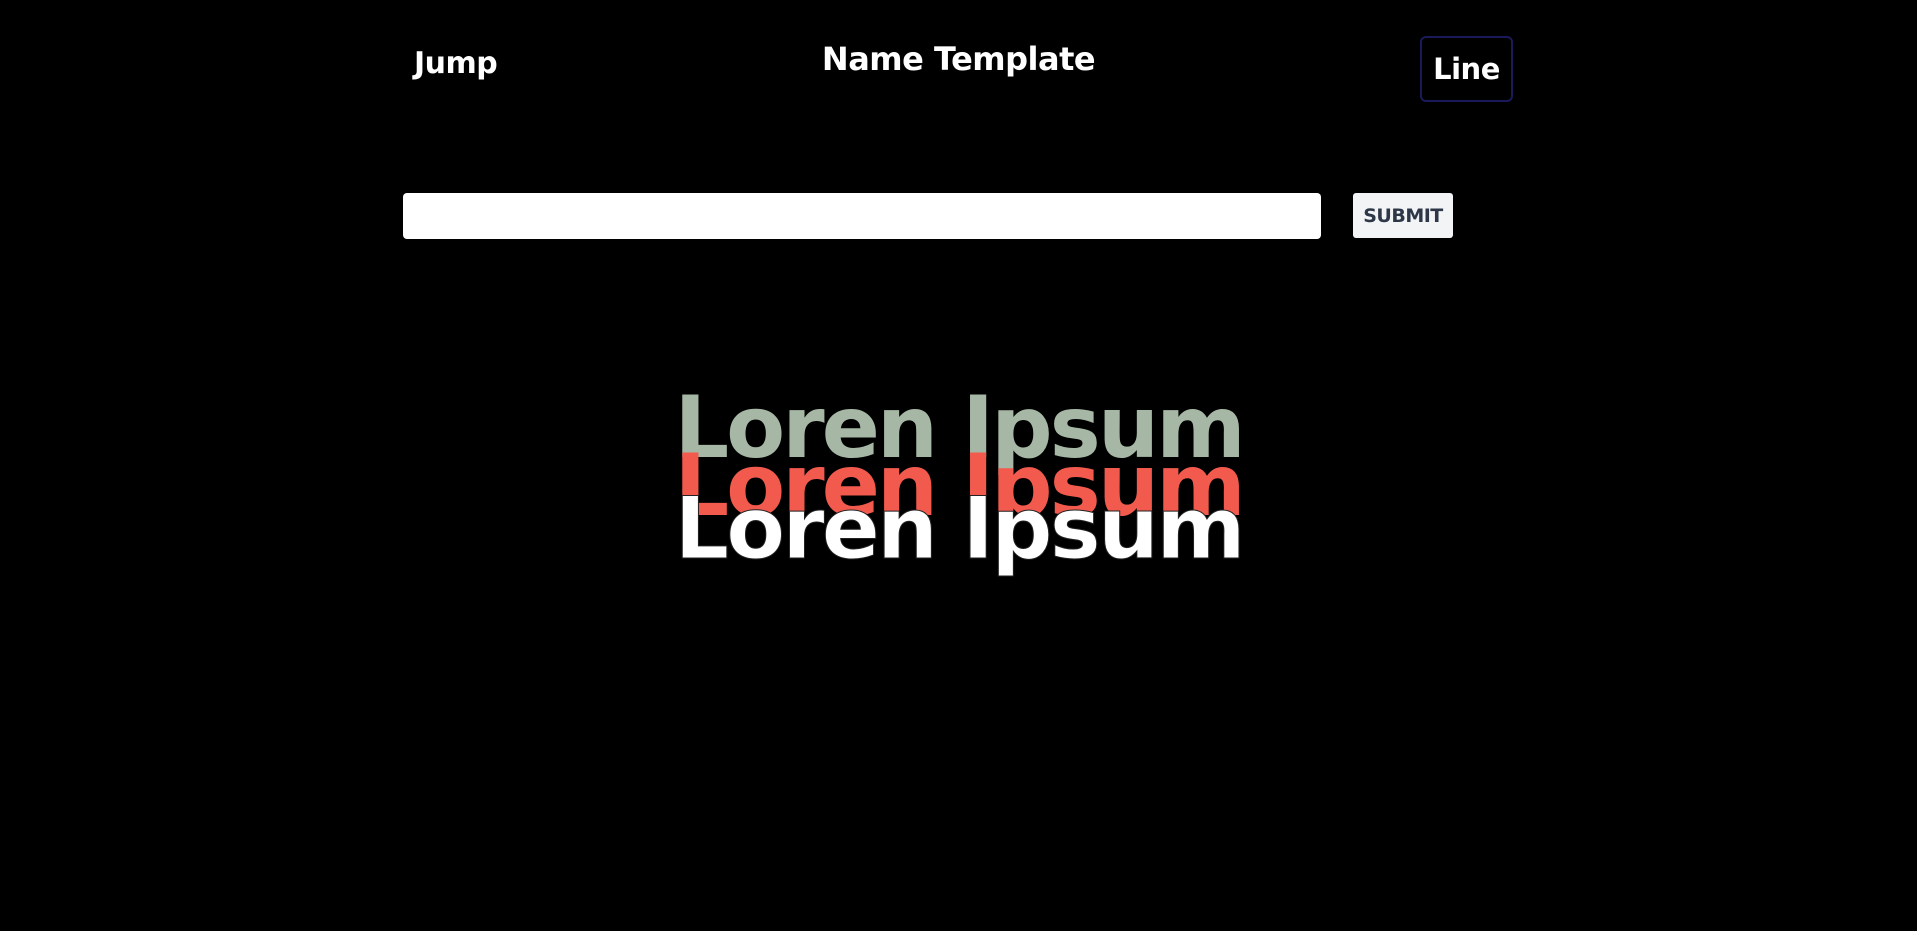  I want to click on display-text-layer-3: Loren Ipsum, so click(960, 529).